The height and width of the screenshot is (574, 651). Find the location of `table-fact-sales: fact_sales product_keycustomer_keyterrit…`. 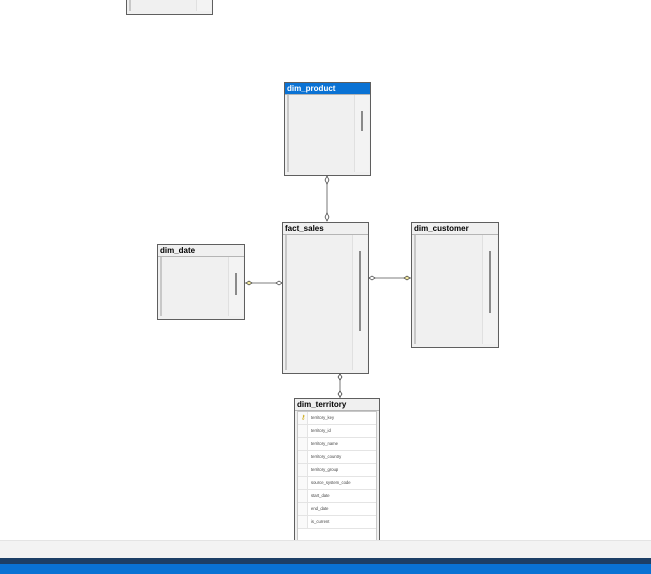

table-fact-sales: fact_sales product_keycustomer_keyterrit… is located at coordinates (325, 298).